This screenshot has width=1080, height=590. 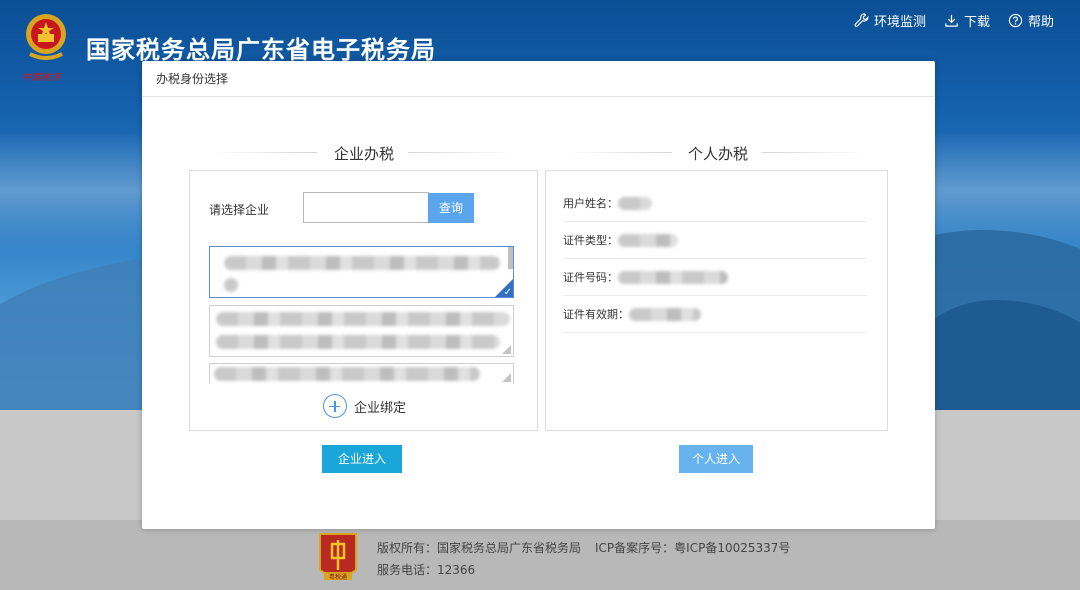 I want to click on personal-panel: 用户姓名： 证件类型： 证件号码： 证件有效期：, so click(x=716, y=300).